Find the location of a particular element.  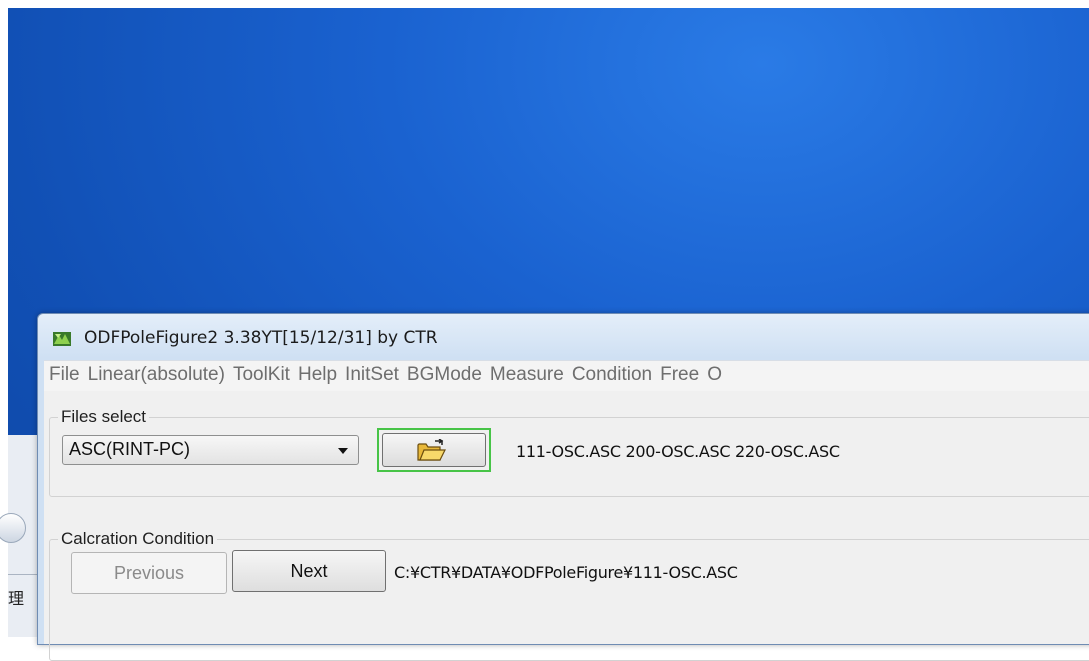

calc-condition-label: Calcration Condition is located at coordinates (138, 539).